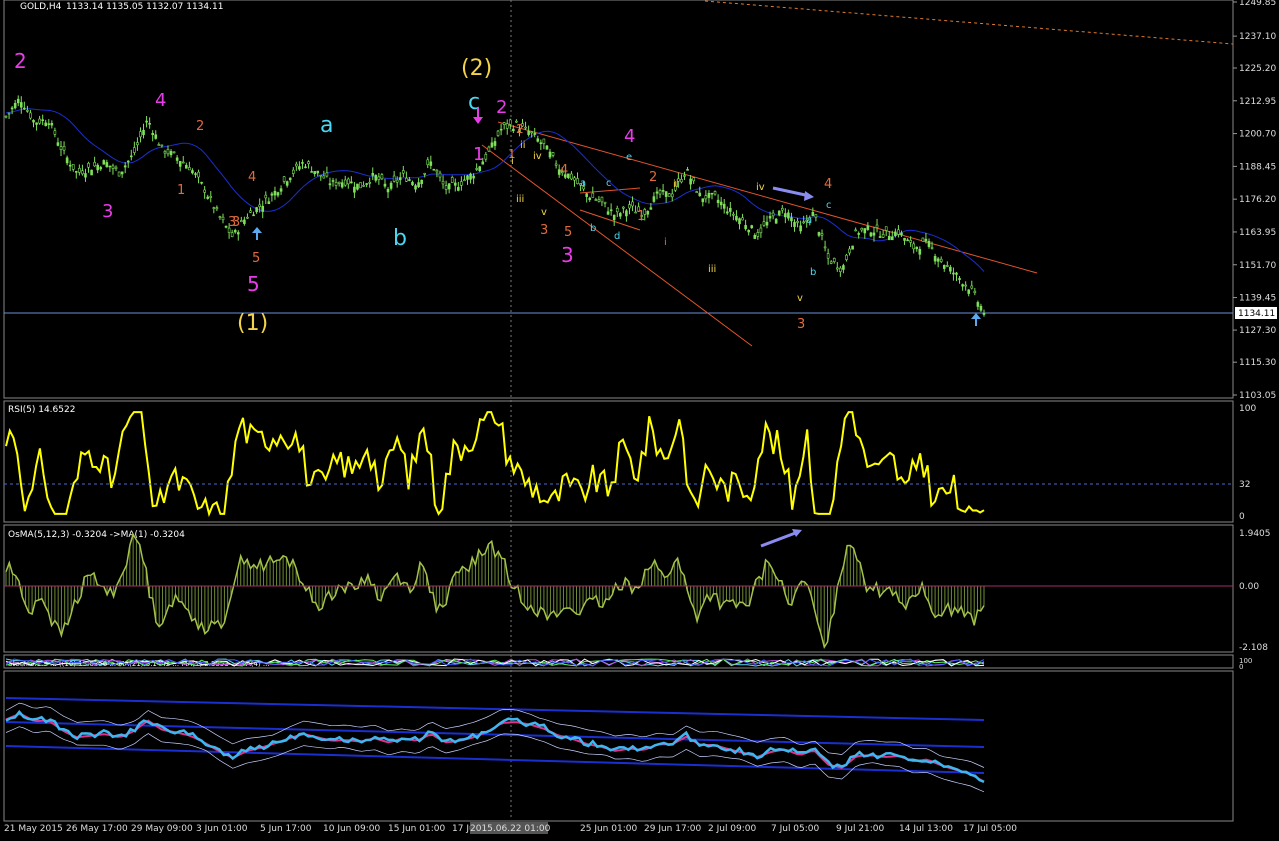  Describe the element at coordinates (969, 22) in the screenshot. I see `dashed-trendline` at that location.